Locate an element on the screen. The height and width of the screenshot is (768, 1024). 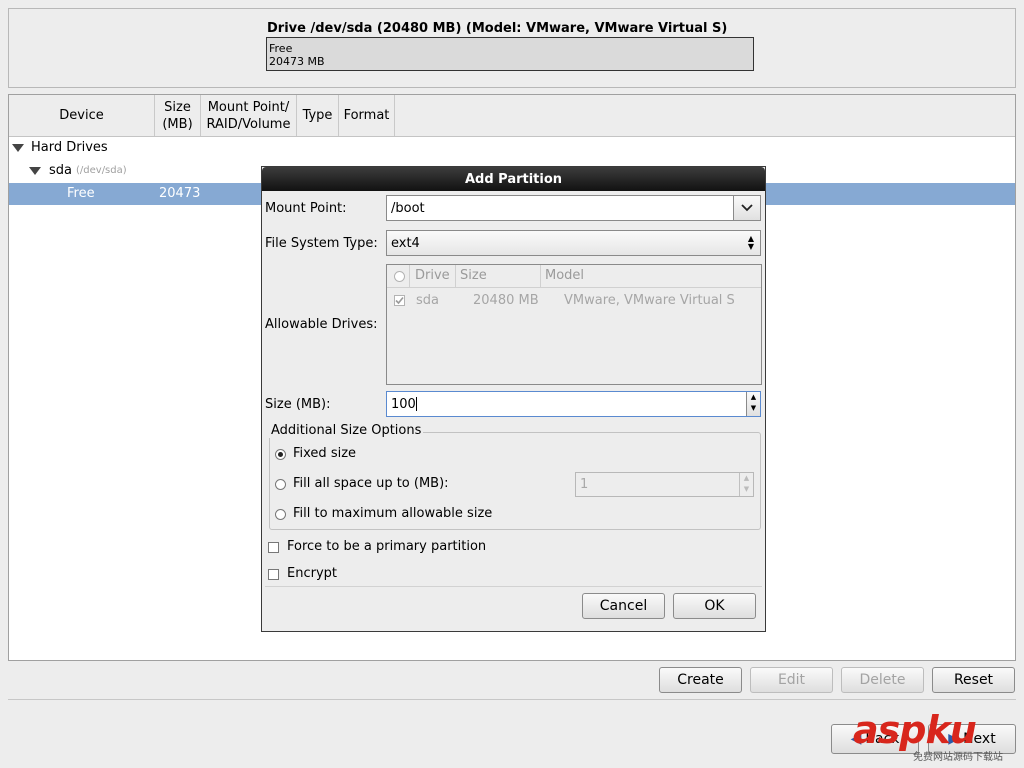
edit-button: Edit is located at coordinates (791, 680).